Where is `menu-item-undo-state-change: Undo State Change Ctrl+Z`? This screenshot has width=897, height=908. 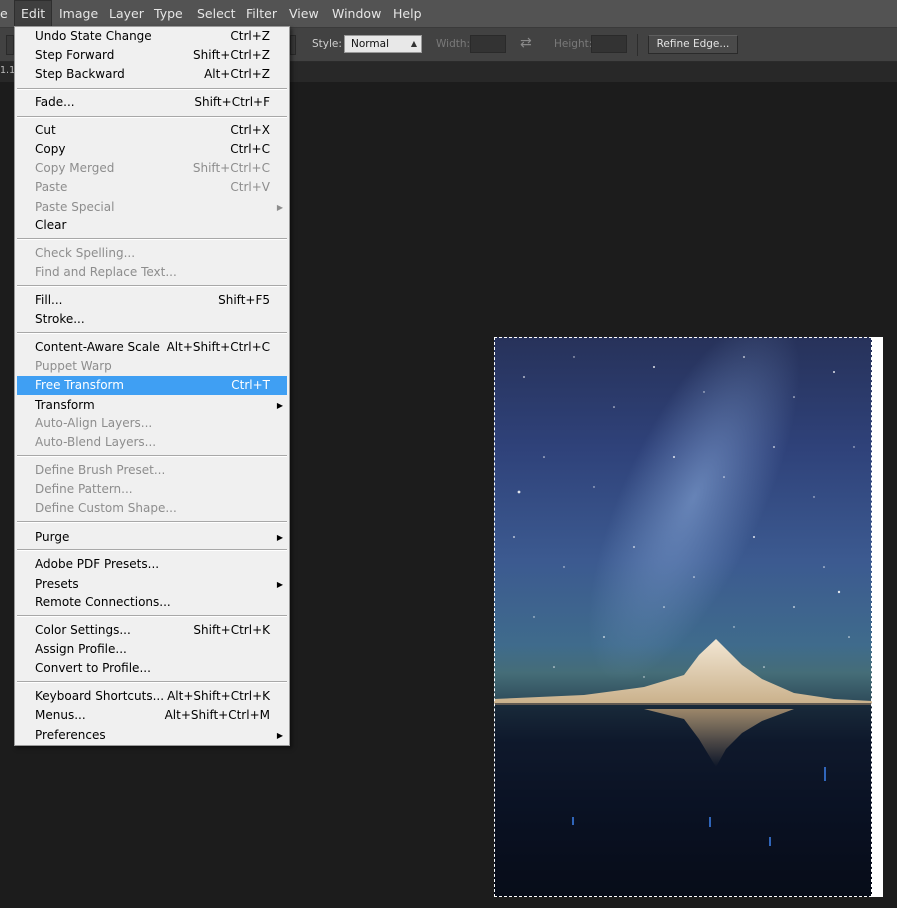 menu-item-undo-state-change: Undo State Change Ctrl+Z is located at coordinates (152, 36).